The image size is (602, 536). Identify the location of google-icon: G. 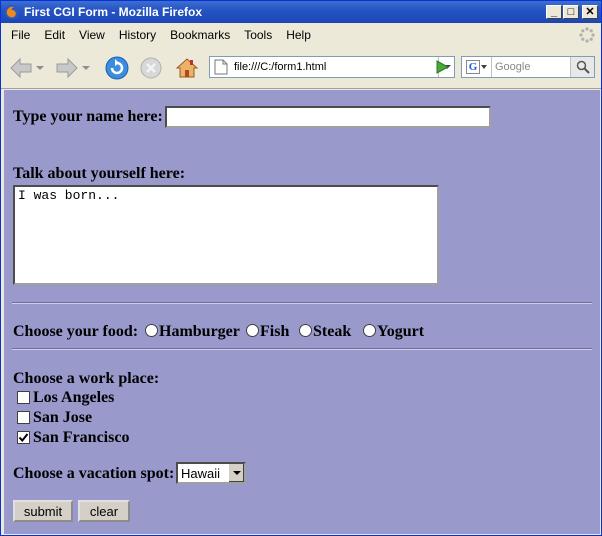
(473, 67).